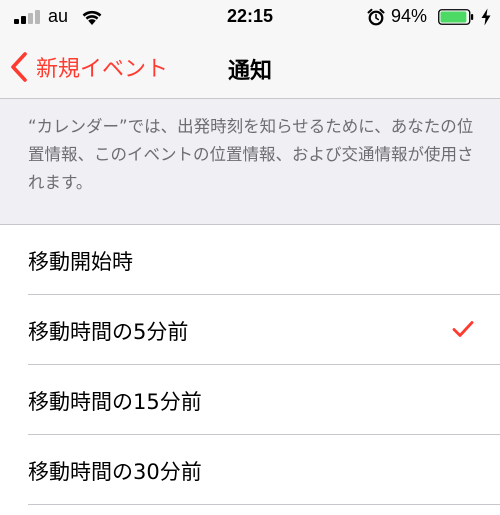 The image size is (500, 515). Describe the element at coordinates (80, 262) in the screenshot. I see `option-label: 移動開始時` at that location.